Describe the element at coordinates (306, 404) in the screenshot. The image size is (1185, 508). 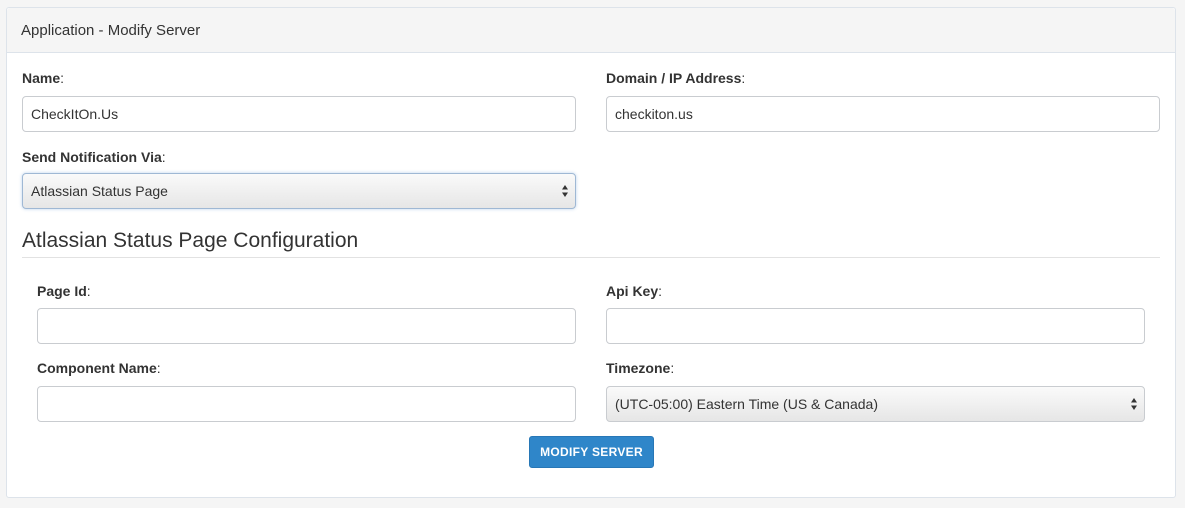
I see `component-name-input` at that location.